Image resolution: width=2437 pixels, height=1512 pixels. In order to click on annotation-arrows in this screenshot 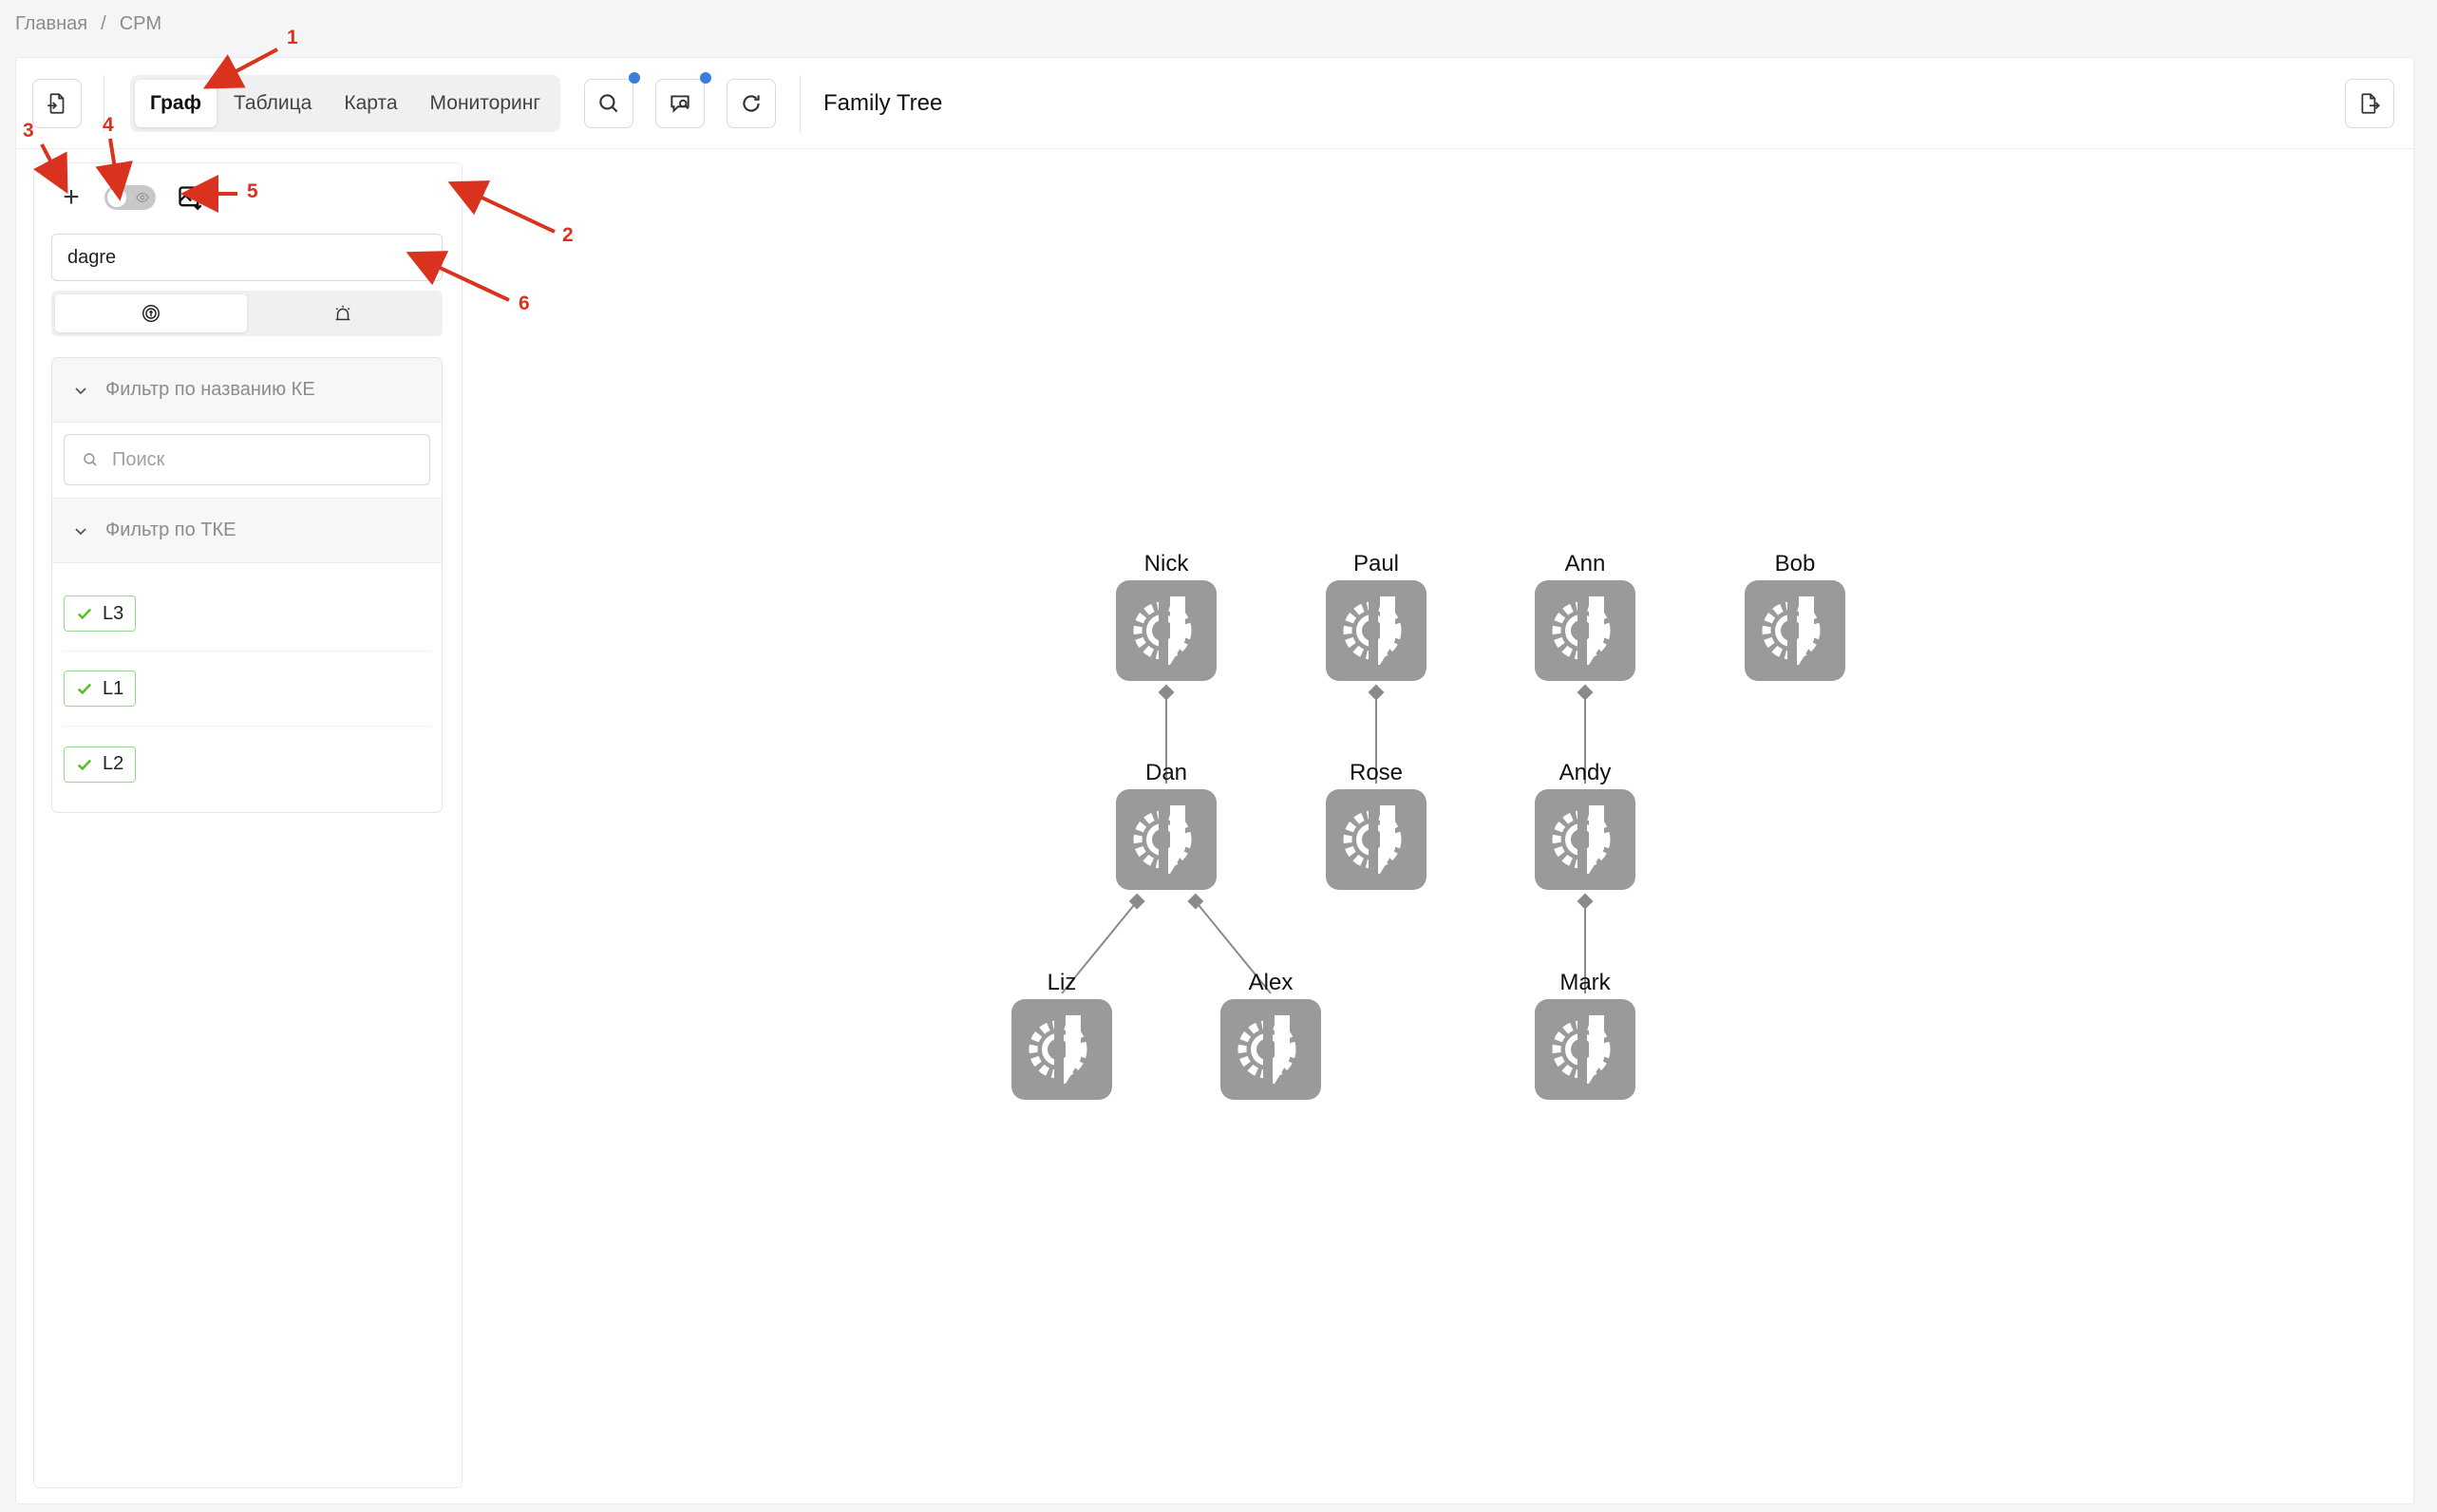, I will do `click(294, 175)`.